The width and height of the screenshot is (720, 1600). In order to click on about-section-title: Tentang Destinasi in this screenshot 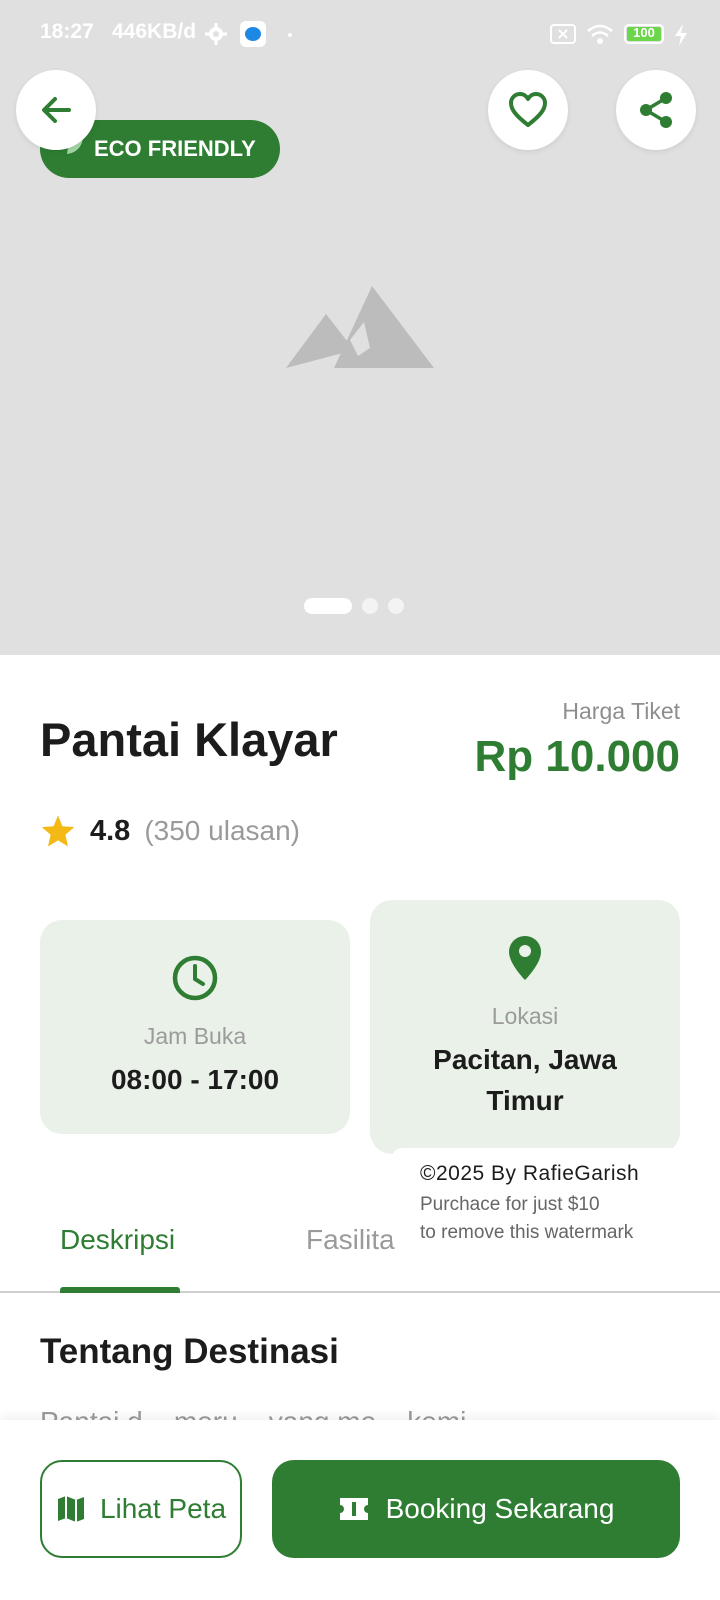, I will do `click(189, 1351)`.